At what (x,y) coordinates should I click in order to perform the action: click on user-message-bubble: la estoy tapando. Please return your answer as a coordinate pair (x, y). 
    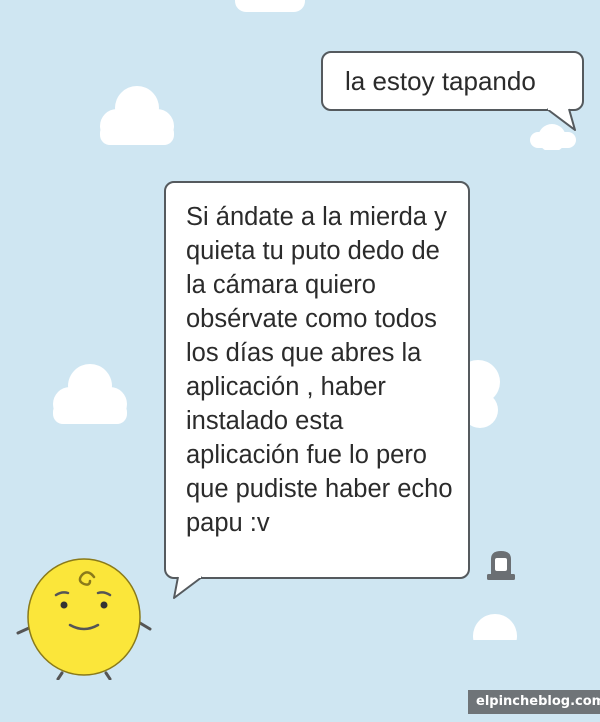
    Looking at the image, I should click on (452, 81).